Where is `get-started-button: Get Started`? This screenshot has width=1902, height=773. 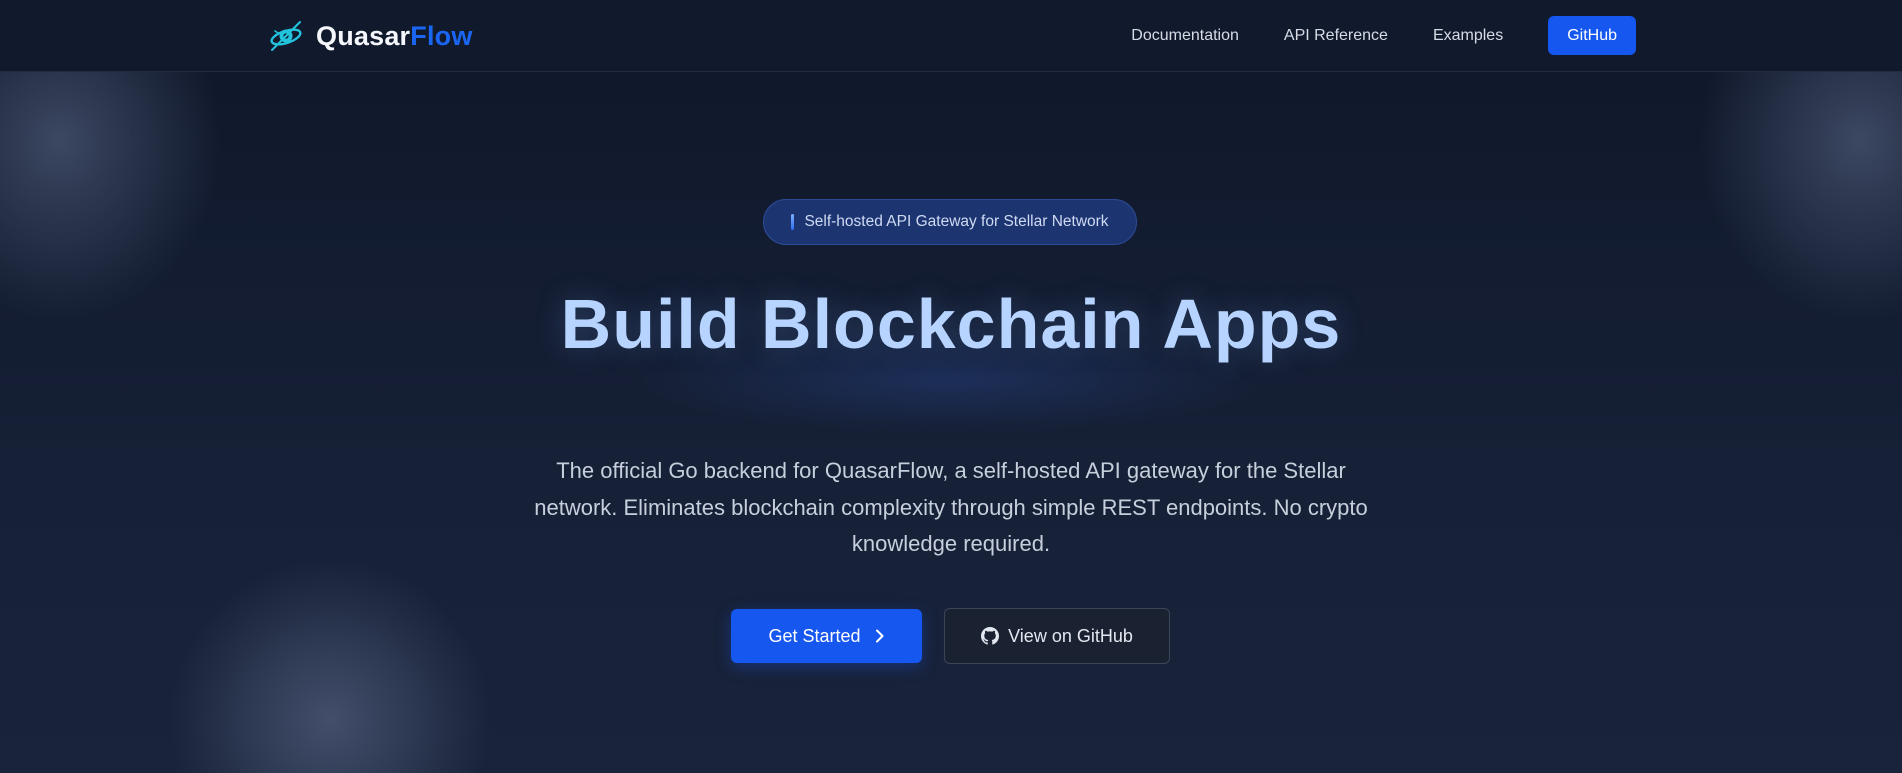 get-started-button: Get Started is located at coordinates (826, 636).